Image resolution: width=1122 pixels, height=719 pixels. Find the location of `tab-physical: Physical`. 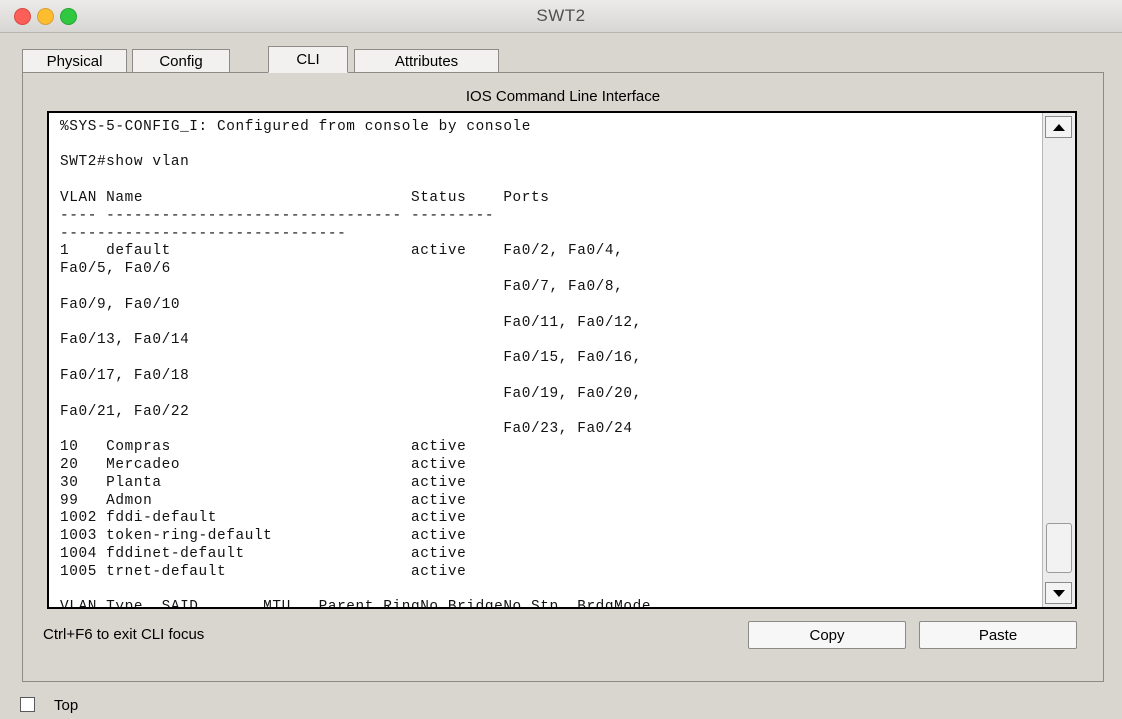

tab-physical: Physical is located at coordinates (74, 60).